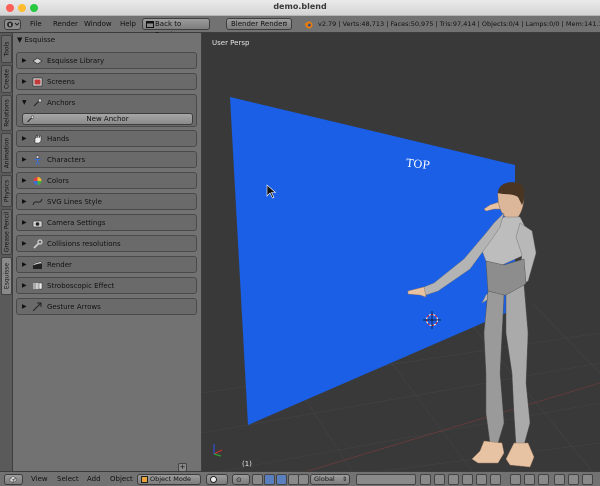  What do you see at coordinates (231, 43) in the screenshot?
I see `viewport-label: User Persp` at bounding box center [231, 43].